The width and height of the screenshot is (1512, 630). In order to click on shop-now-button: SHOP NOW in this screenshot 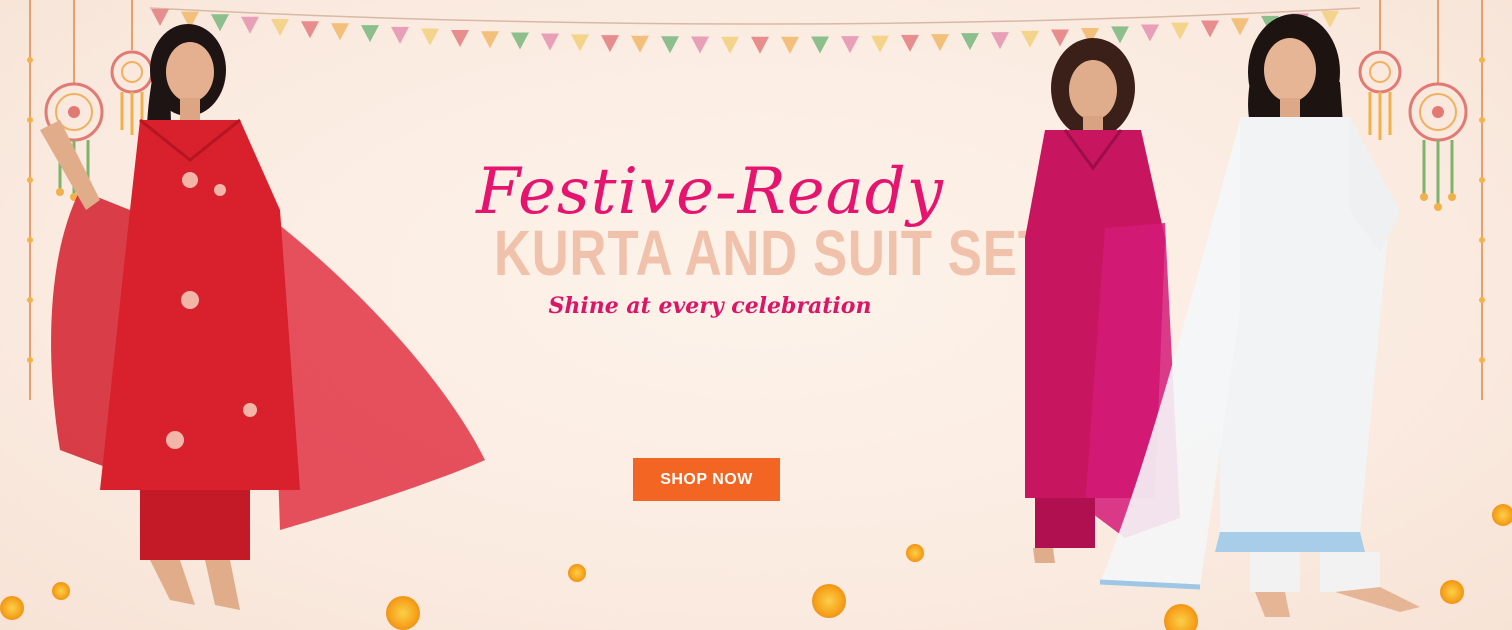, I will do `click(706, 479)`.